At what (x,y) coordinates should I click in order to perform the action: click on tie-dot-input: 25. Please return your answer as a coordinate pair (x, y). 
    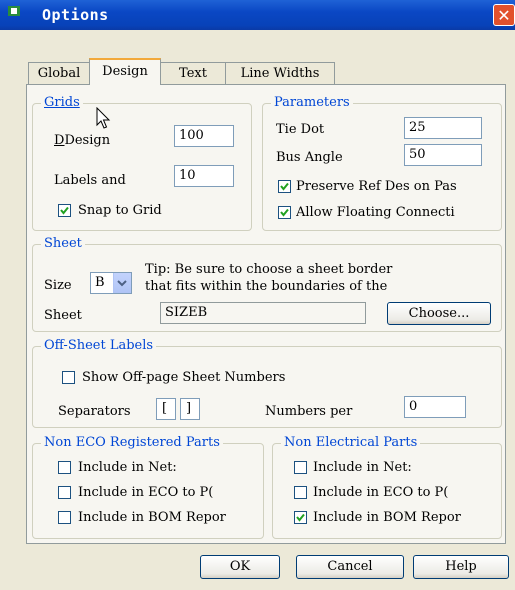
    Looking at the image, I should click on (443, 128).